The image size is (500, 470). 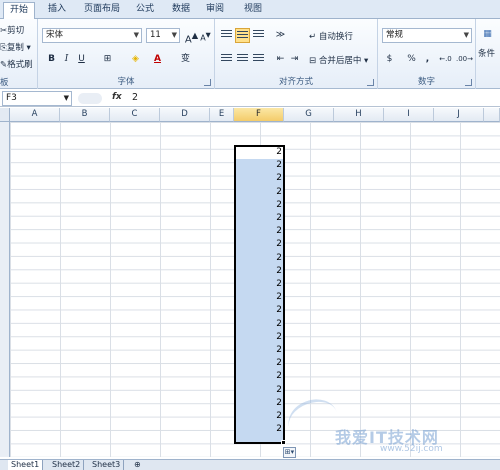 I want to click on column-header: D, so click(x=185, y=115).